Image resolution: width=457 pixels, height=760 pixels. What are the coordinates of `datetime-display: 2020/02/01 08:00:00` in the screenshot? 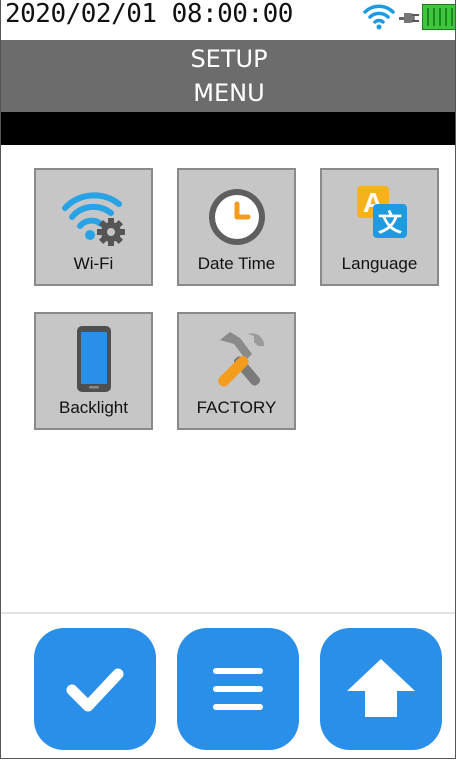 It's located at (149, 14).